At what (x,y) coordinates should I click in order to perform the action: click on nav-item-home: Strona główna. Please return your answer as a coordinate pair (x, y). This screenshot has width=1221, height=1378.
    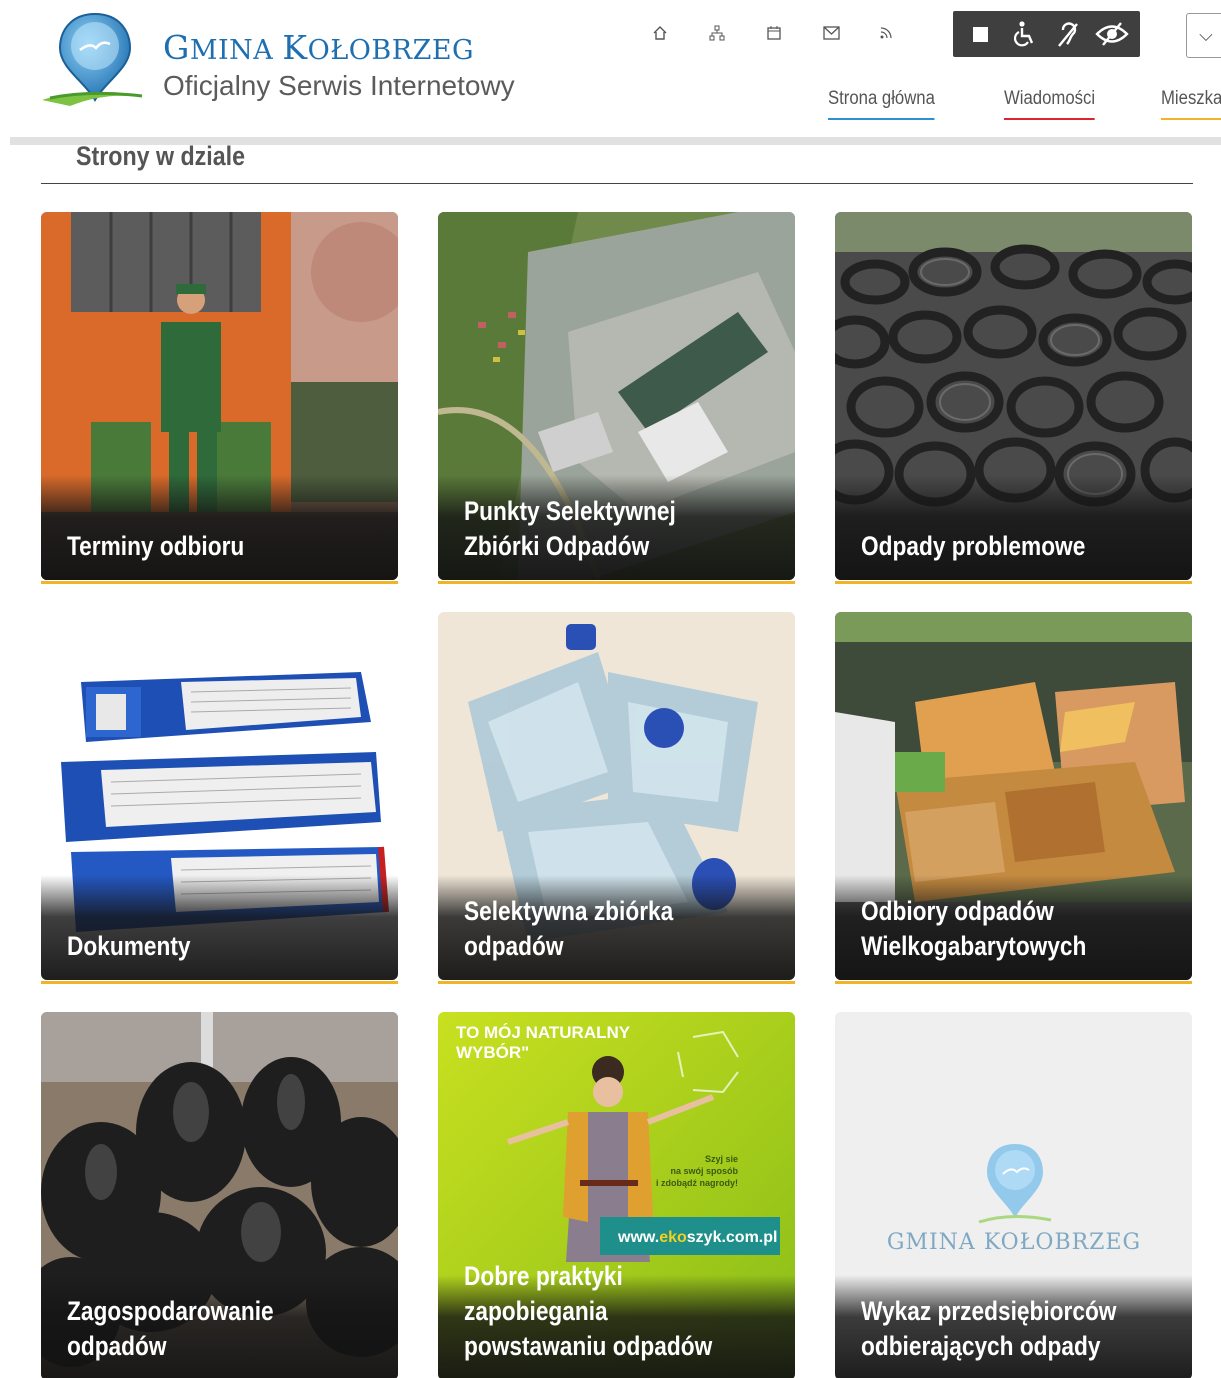
    Looking at the image, I should click on (881, 104).